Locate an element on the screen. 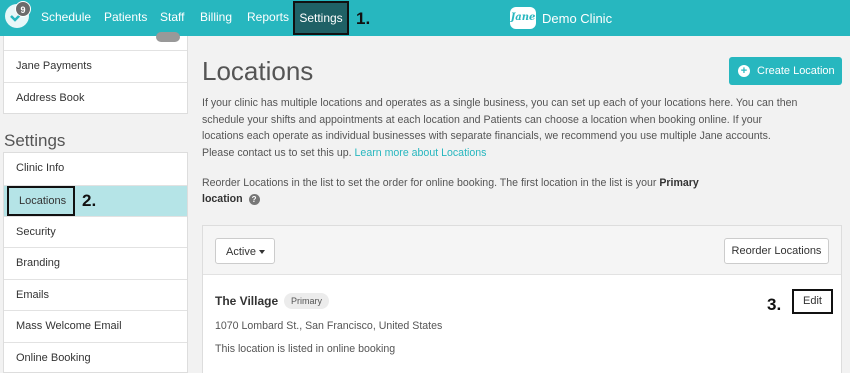  nav-patients: Patients is located at coordinates (125, 17).